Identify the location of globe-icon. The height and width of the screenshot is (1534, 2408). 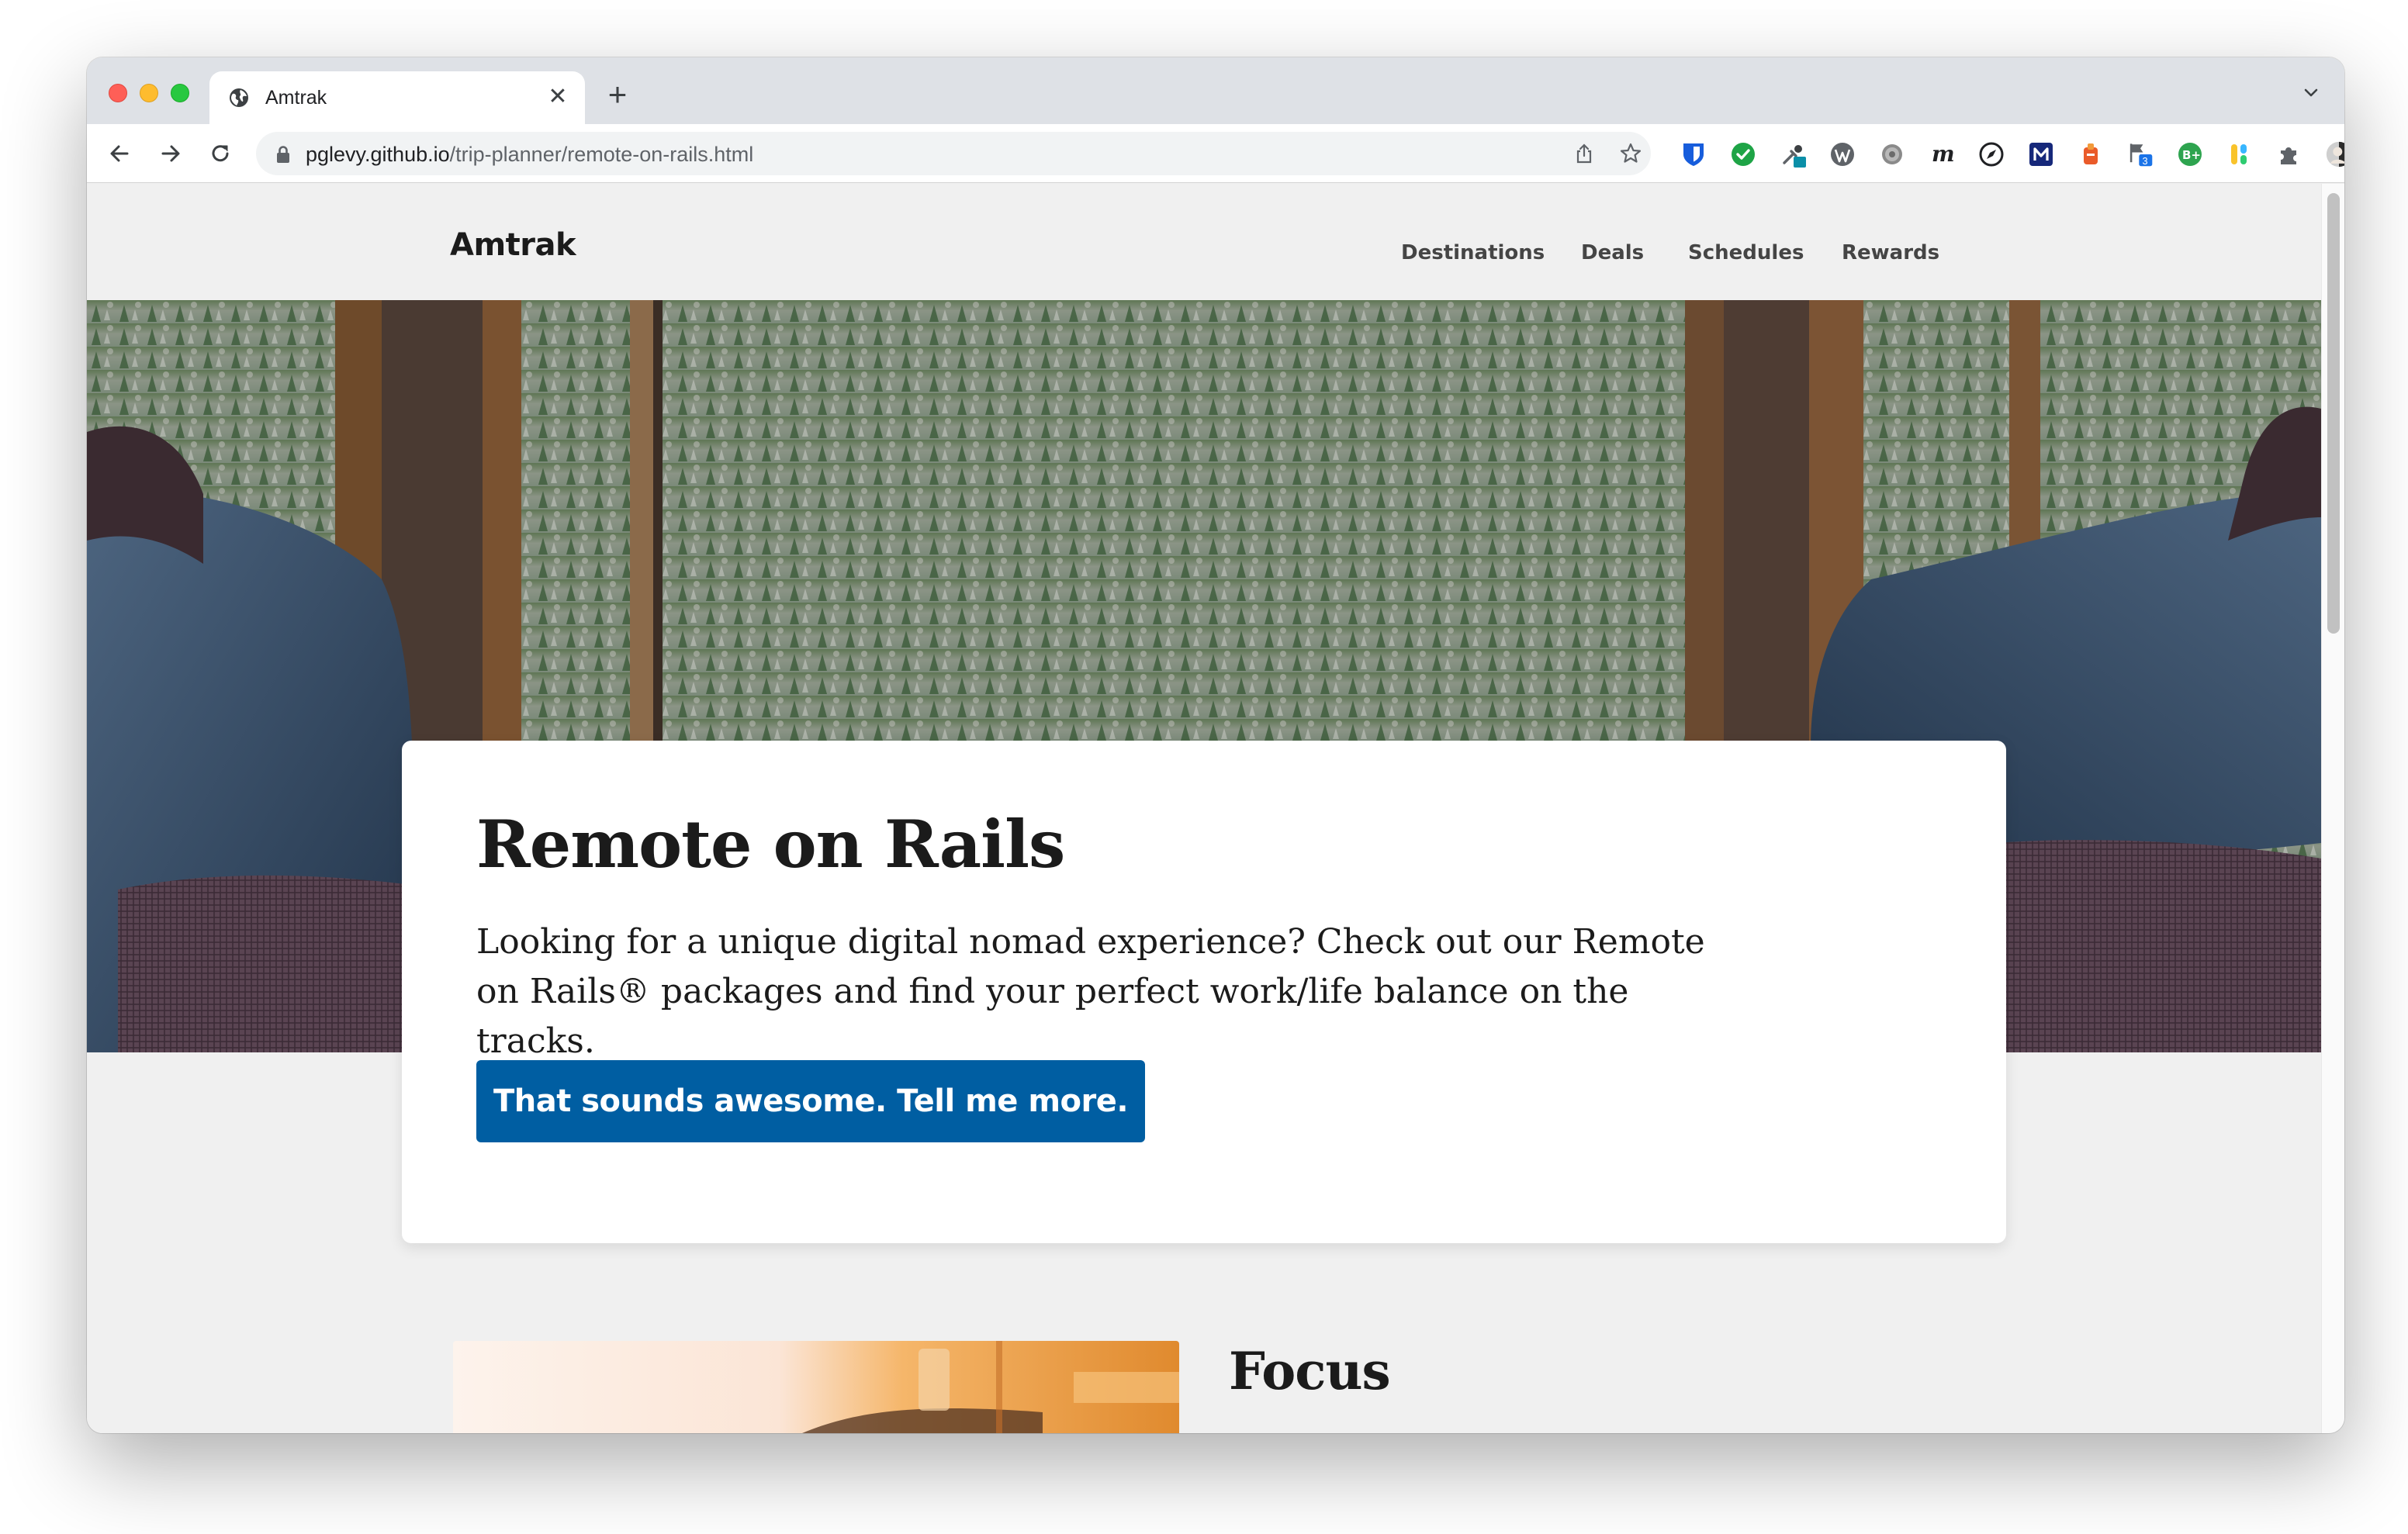
(239, 97).